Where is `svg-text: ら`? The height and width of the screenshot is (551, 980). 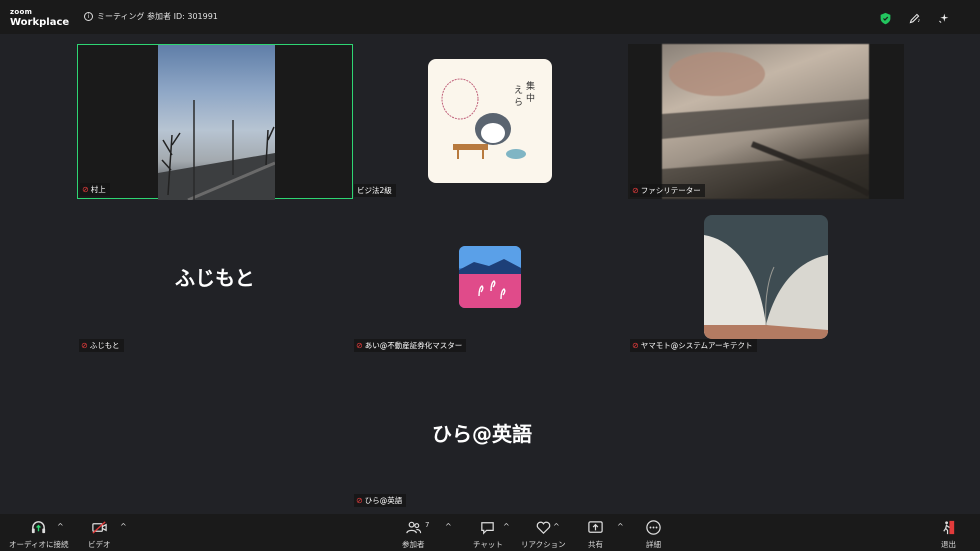
svg-text: ら is located at coordinates (518, 102).